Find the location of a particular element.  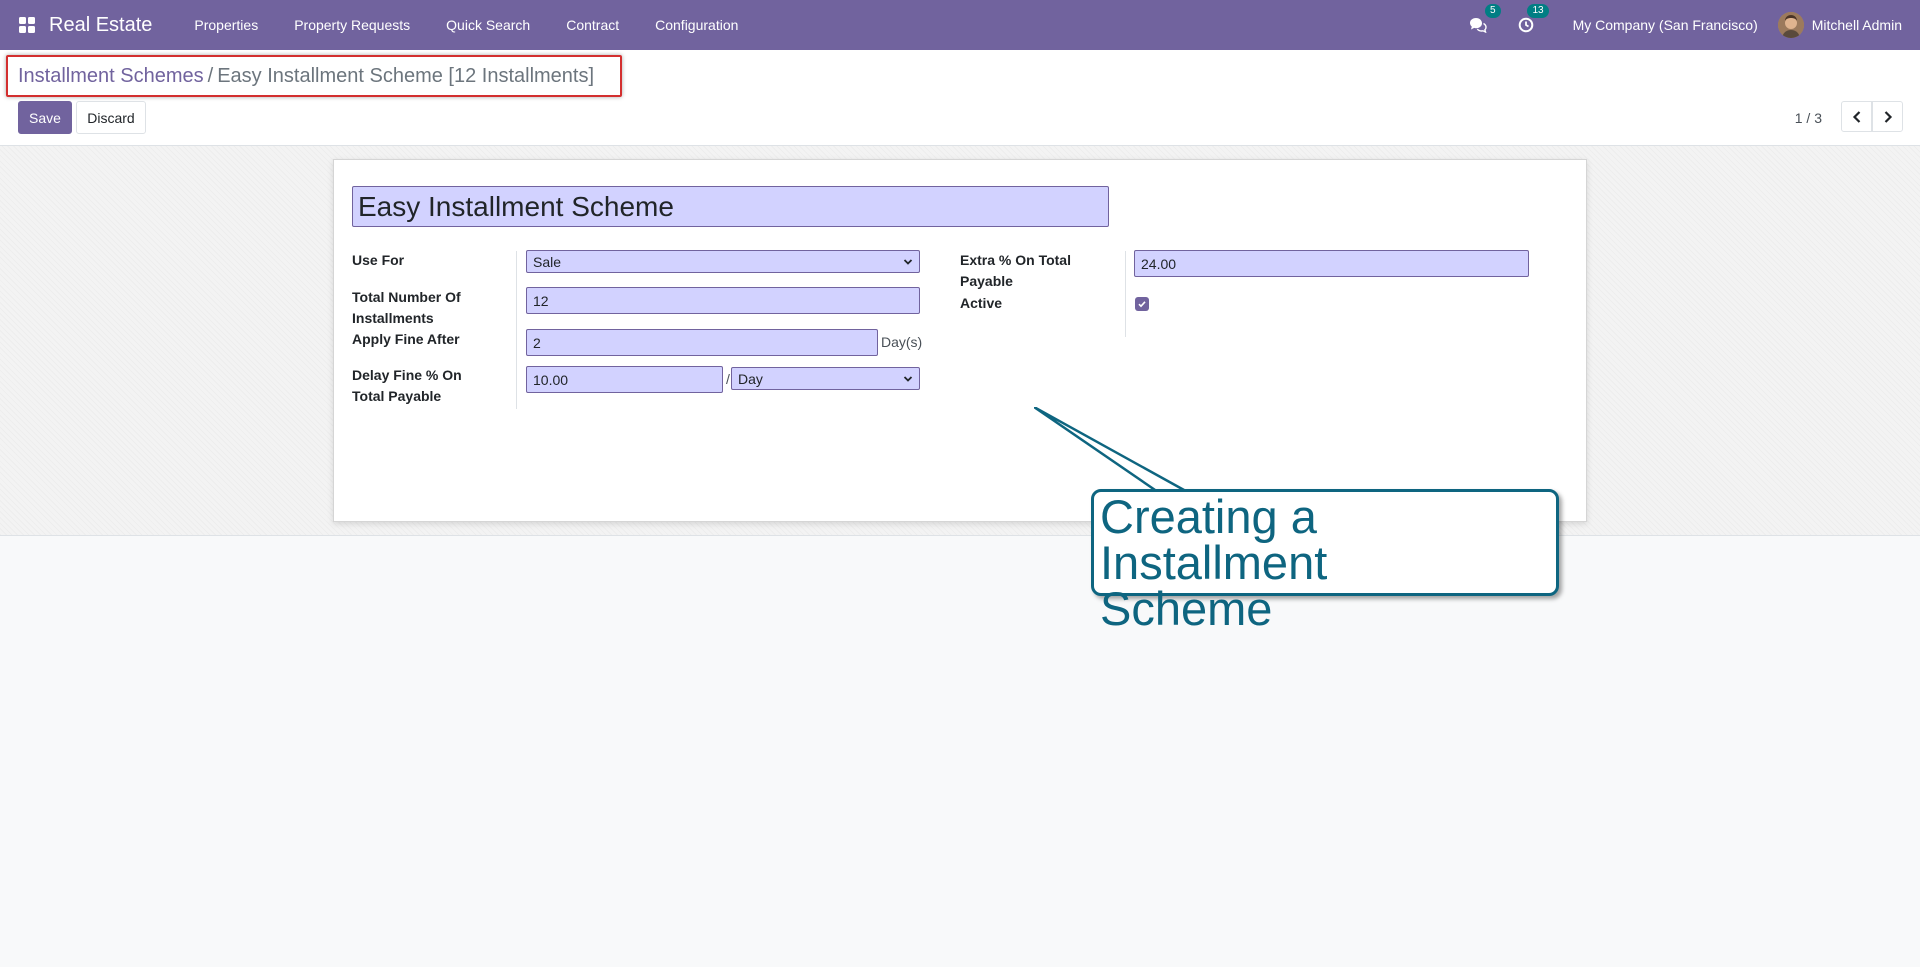

discard-button: Discard is located at coordinates (111, 117).